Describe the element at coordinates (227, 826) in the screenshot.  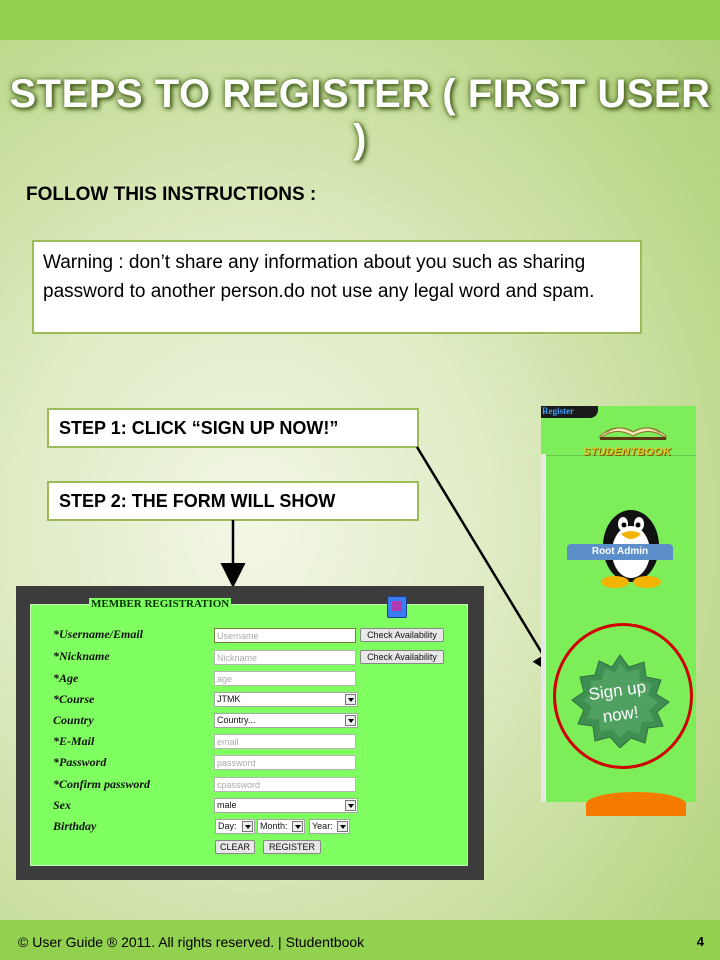
I see `day-value: Day:` at that location.